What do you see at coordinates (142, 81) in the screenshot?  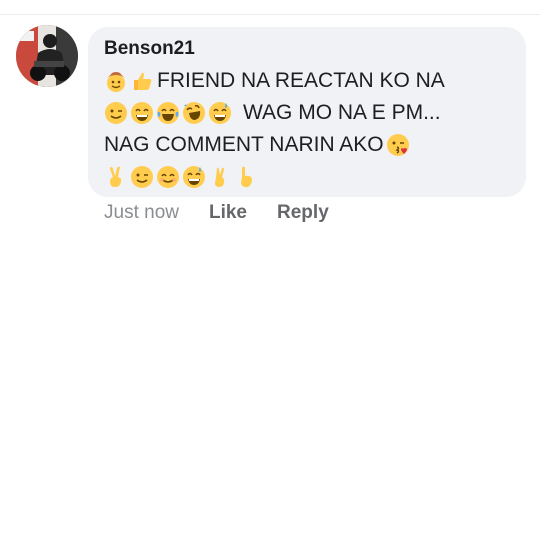 I see `thumbs-up-emoji` at bounding box center [142, 81].